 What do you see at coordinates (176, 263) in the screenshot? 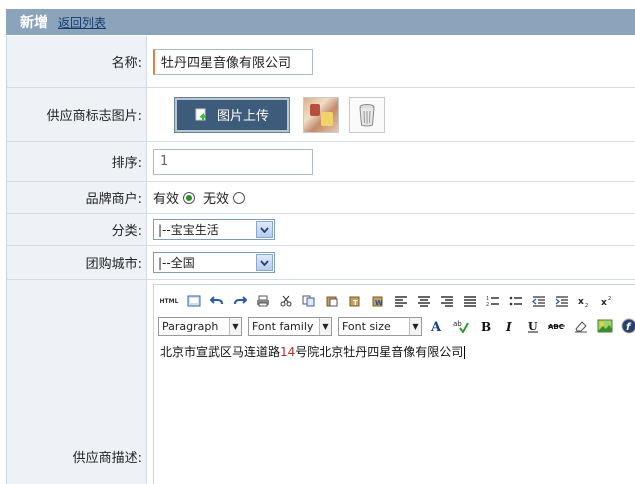
I see `city-selected: |--全国` at bounding box center [176, 263].